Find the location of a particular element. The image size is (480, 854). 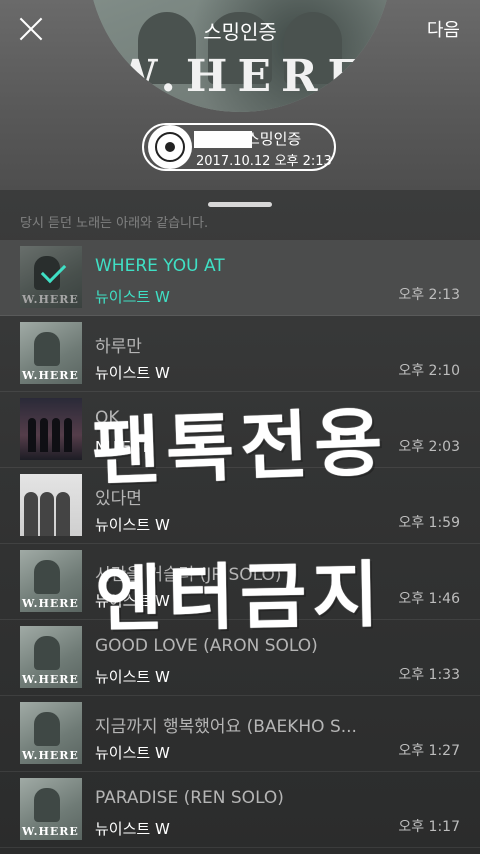

watermark-text: 엔터금지 is located at coordinates (240, 597).